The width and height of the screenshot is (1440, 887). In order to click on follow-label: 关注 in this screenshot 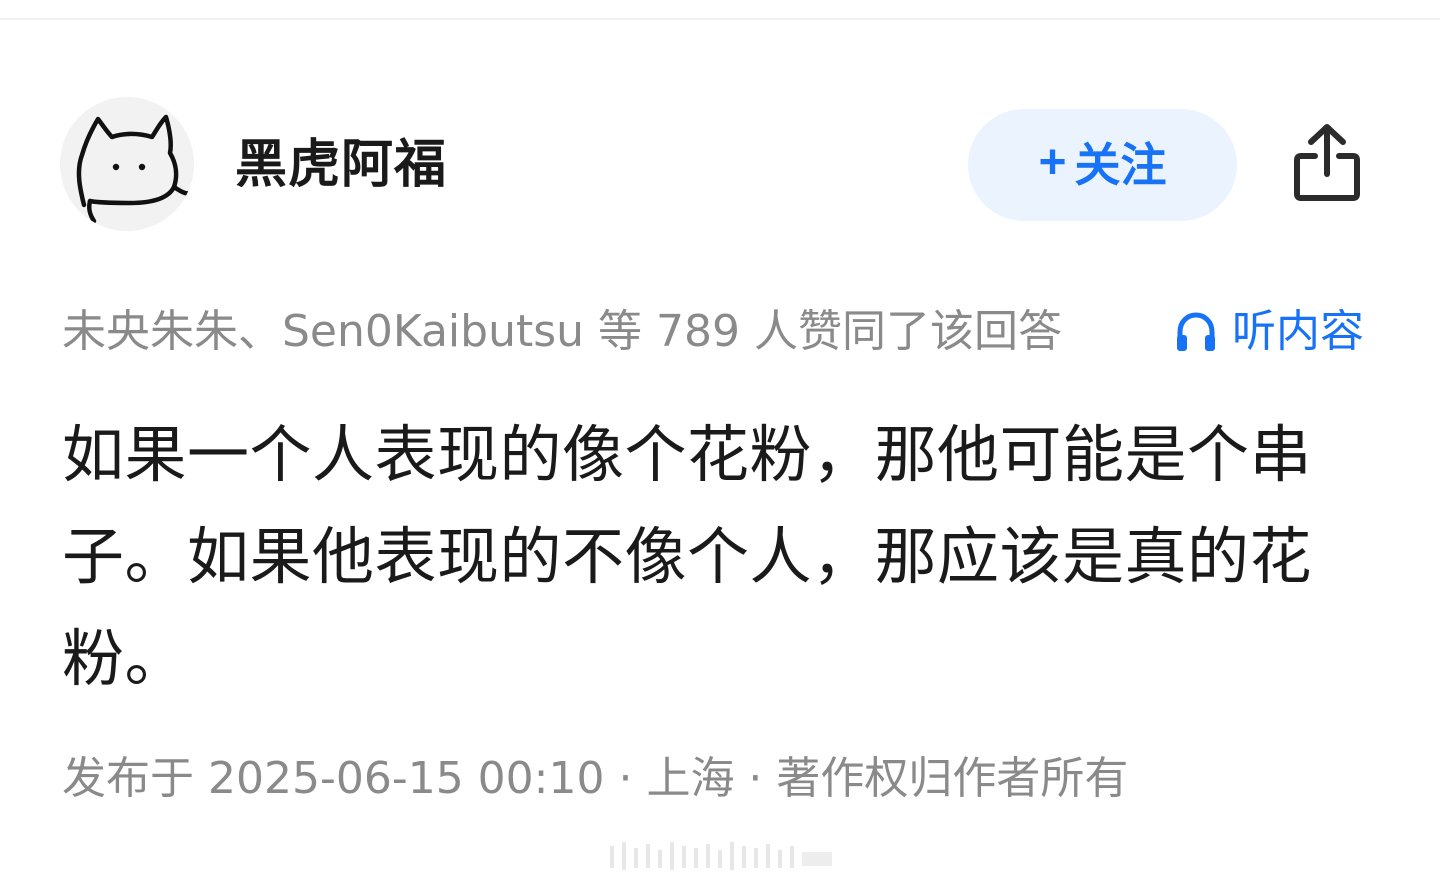, I will do `click(1120, 165)`.